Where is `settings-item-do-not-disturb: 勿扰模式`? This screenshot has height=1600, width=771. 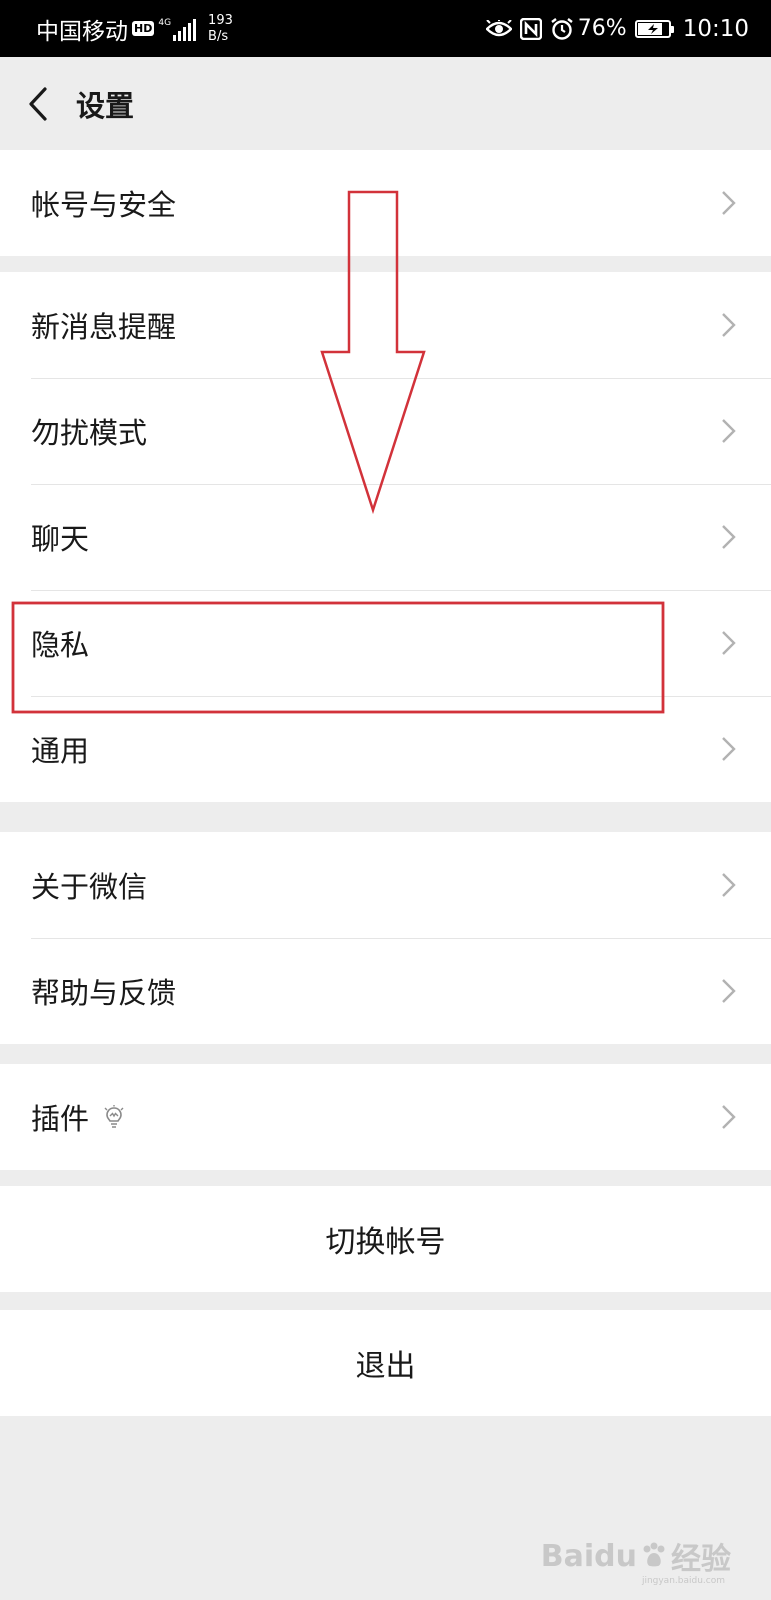 settings-item-do-not-disturb: 勿扰模式 is located at coordinates (385, 431).